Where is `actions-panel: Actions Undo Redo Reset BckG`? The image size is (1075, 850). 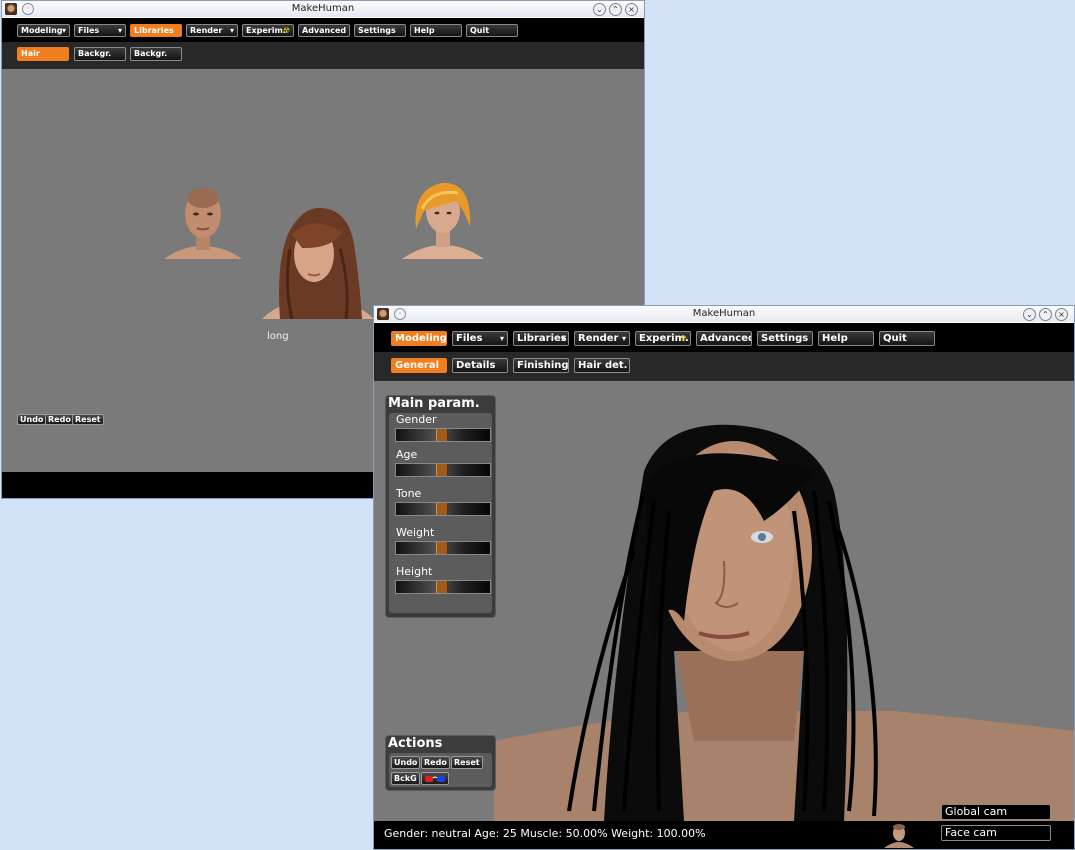
actions-panel: Actions Undo Redo Reset BckG is located at coordinates (440, 763).